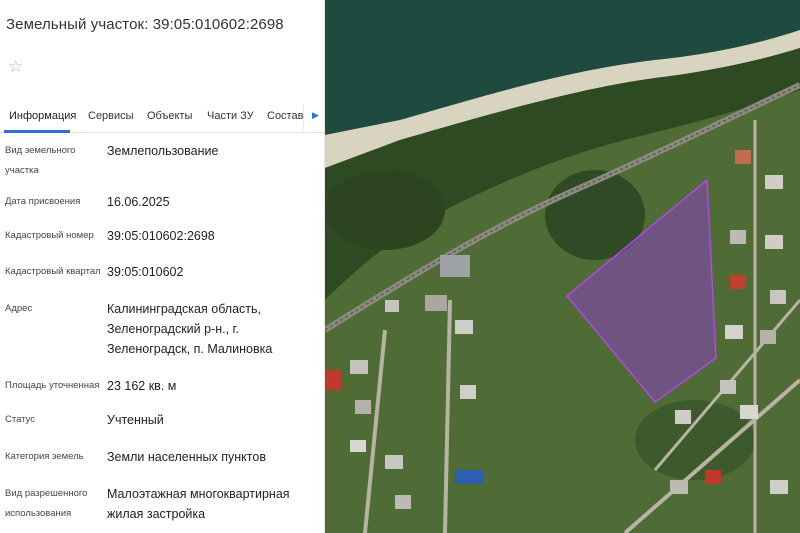 The width and height of the screenshot is (800, 533). Describe the element at coordinates (37, 131) in the screenshot. I see `active-tab-indicator` at that location.